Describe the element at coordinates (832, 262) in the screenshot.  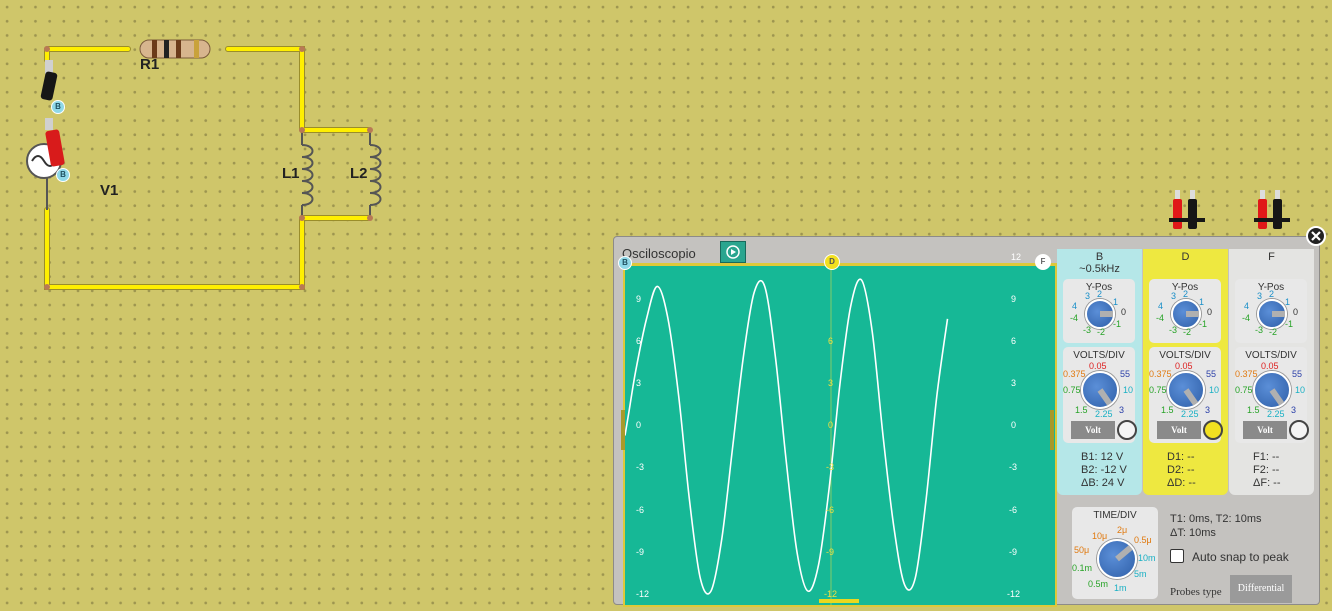
I see `screen-marker-d: D` at that location.